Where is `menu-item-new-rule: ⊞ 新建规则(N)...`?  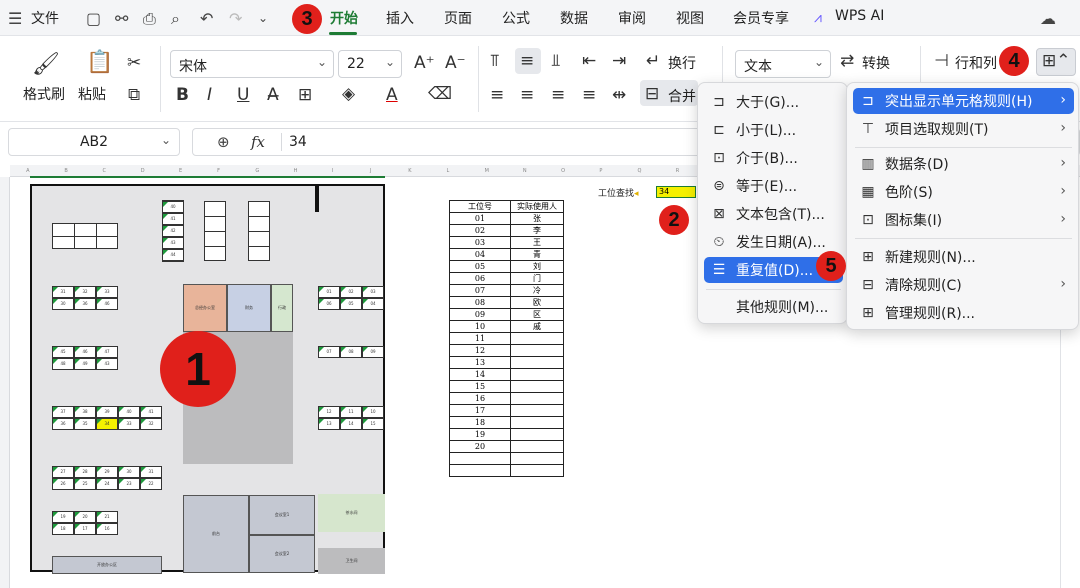
menu-item-new-rule: ⊞ 新建规则(N)... is located at coordinates (963, 257).